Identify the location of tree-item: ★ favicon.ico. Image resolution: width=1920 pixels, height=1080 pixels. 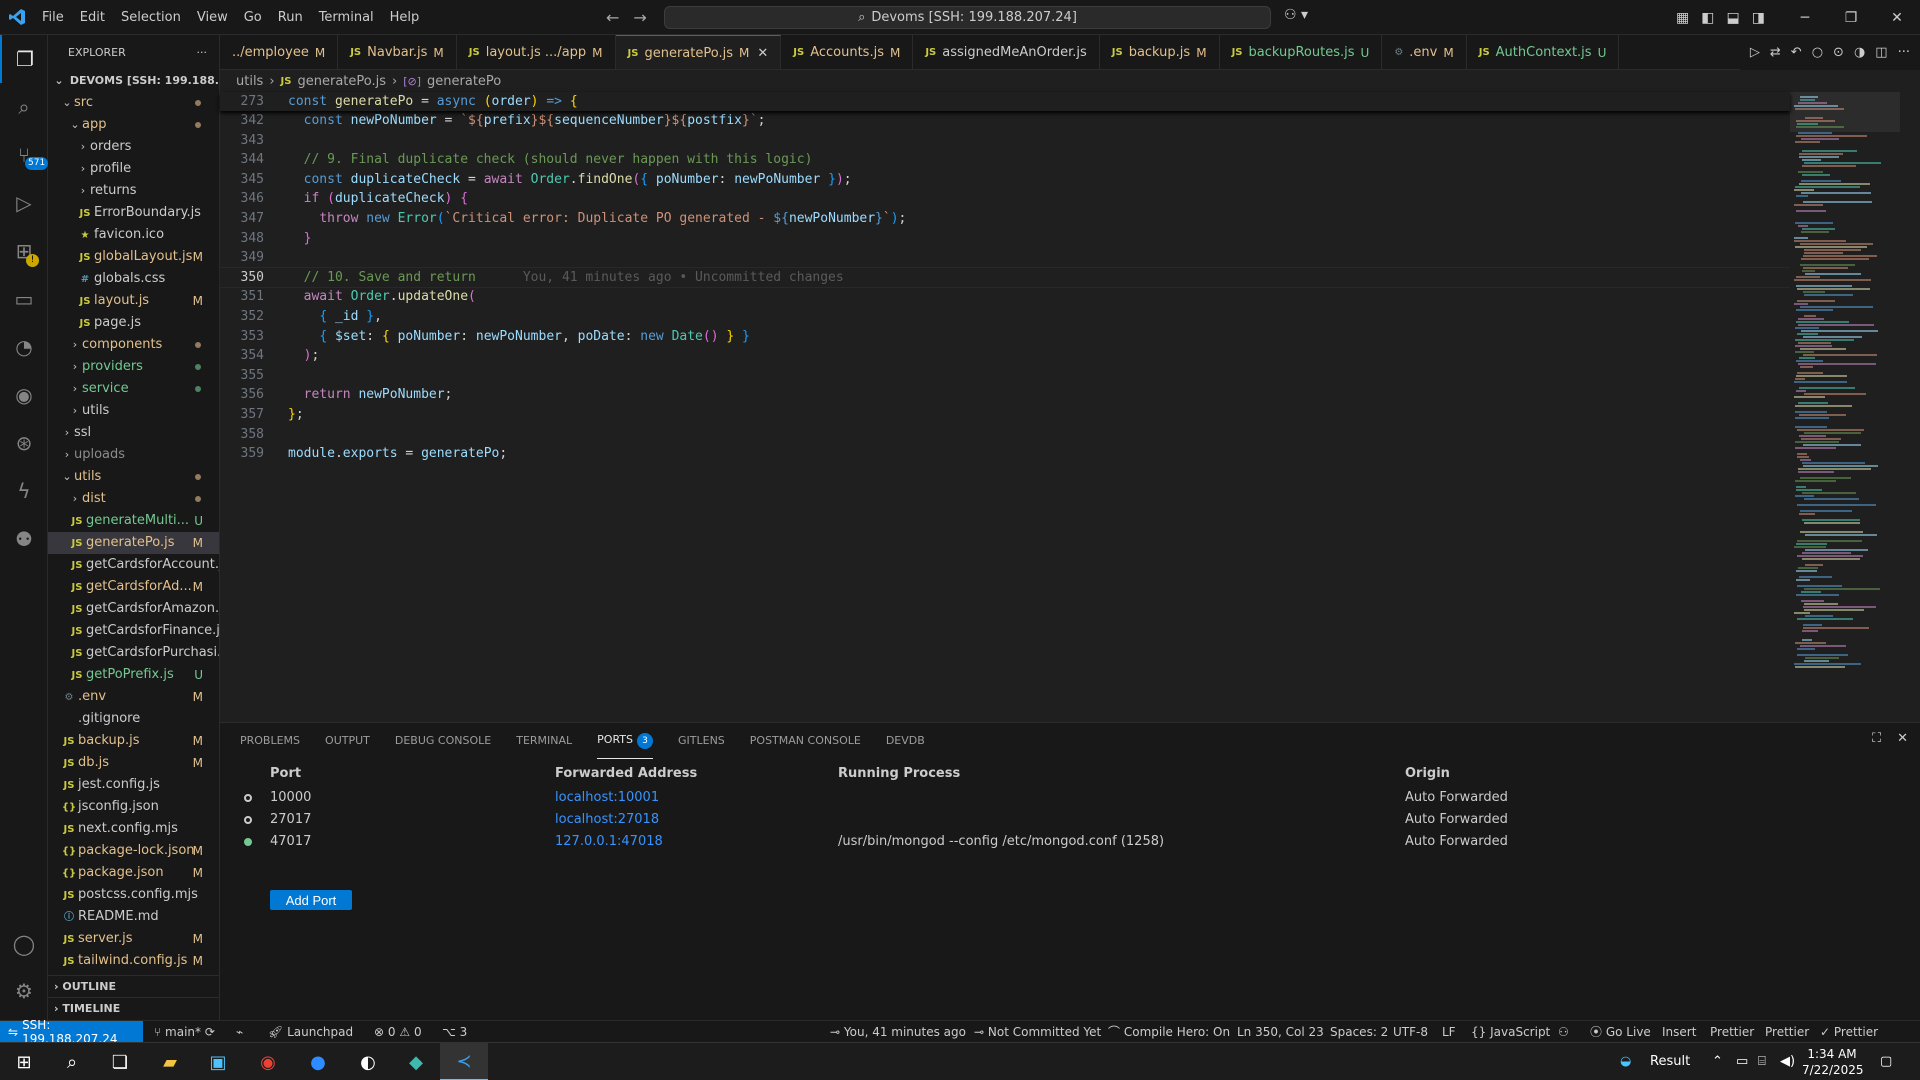
(133, 235).